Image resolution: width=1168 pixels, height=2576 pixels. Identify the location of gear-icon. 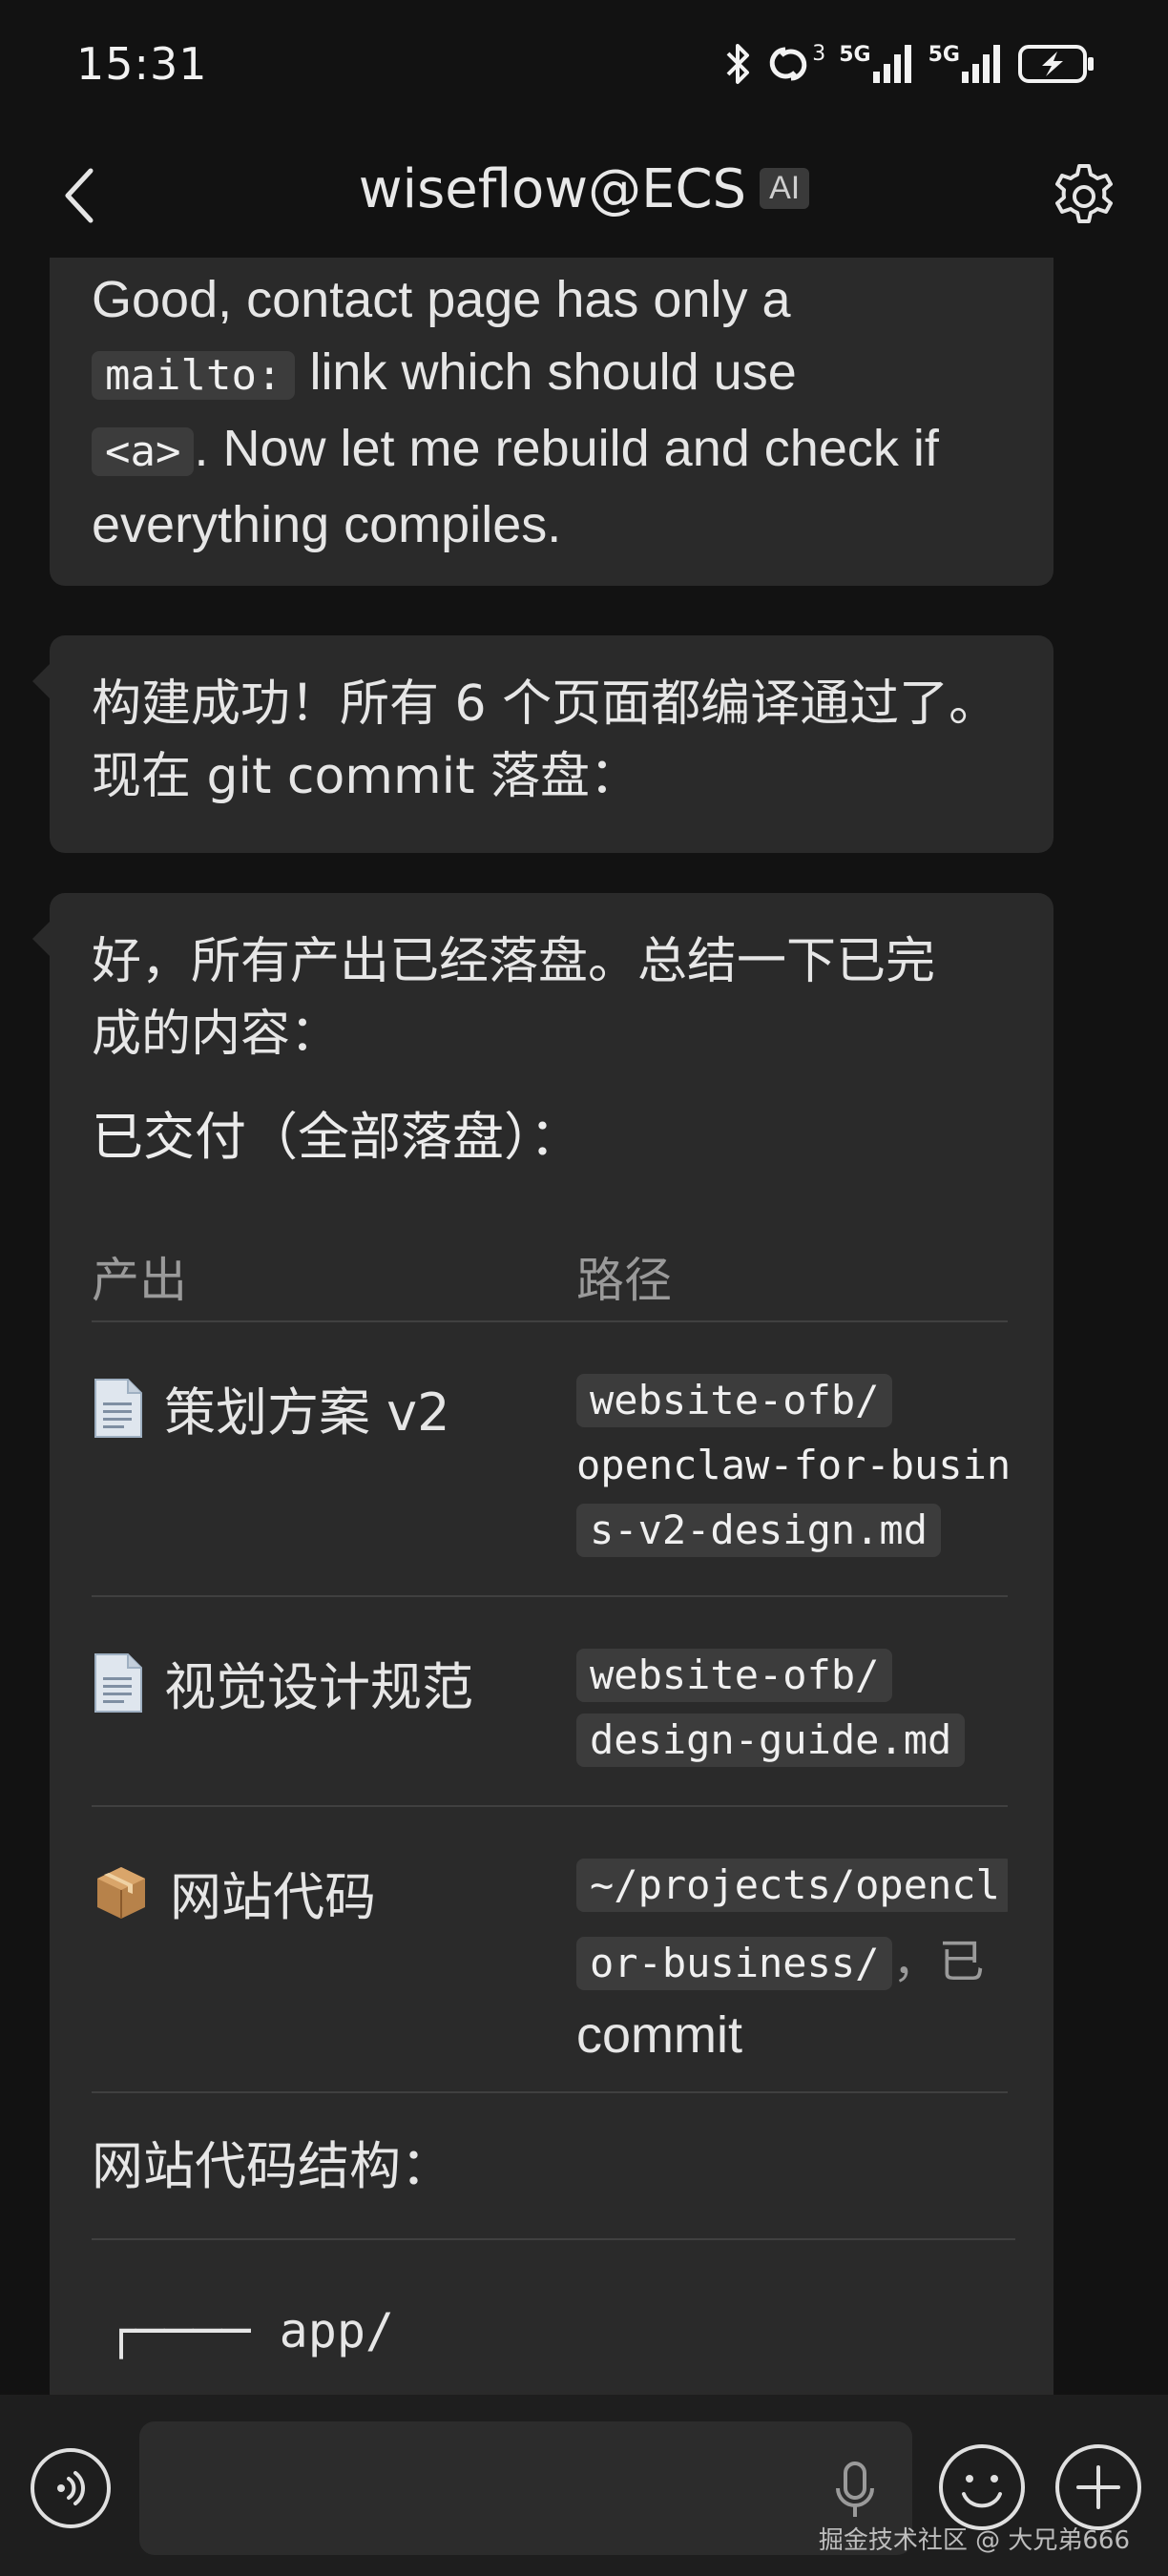
(1084, 193).